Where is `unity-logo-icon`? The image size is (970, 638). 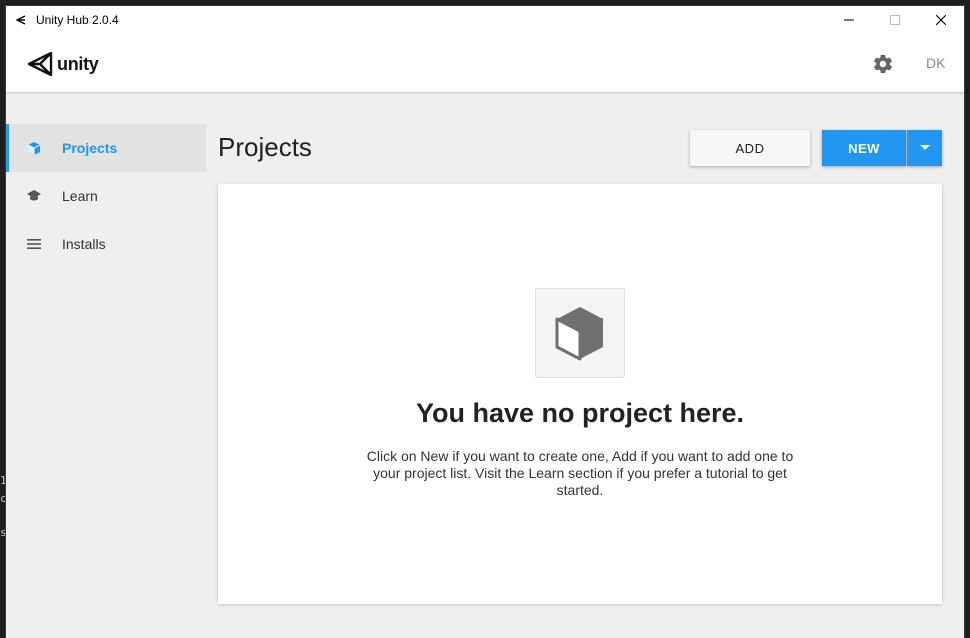
unity-logo-icon is located at coordinates (40, 64).